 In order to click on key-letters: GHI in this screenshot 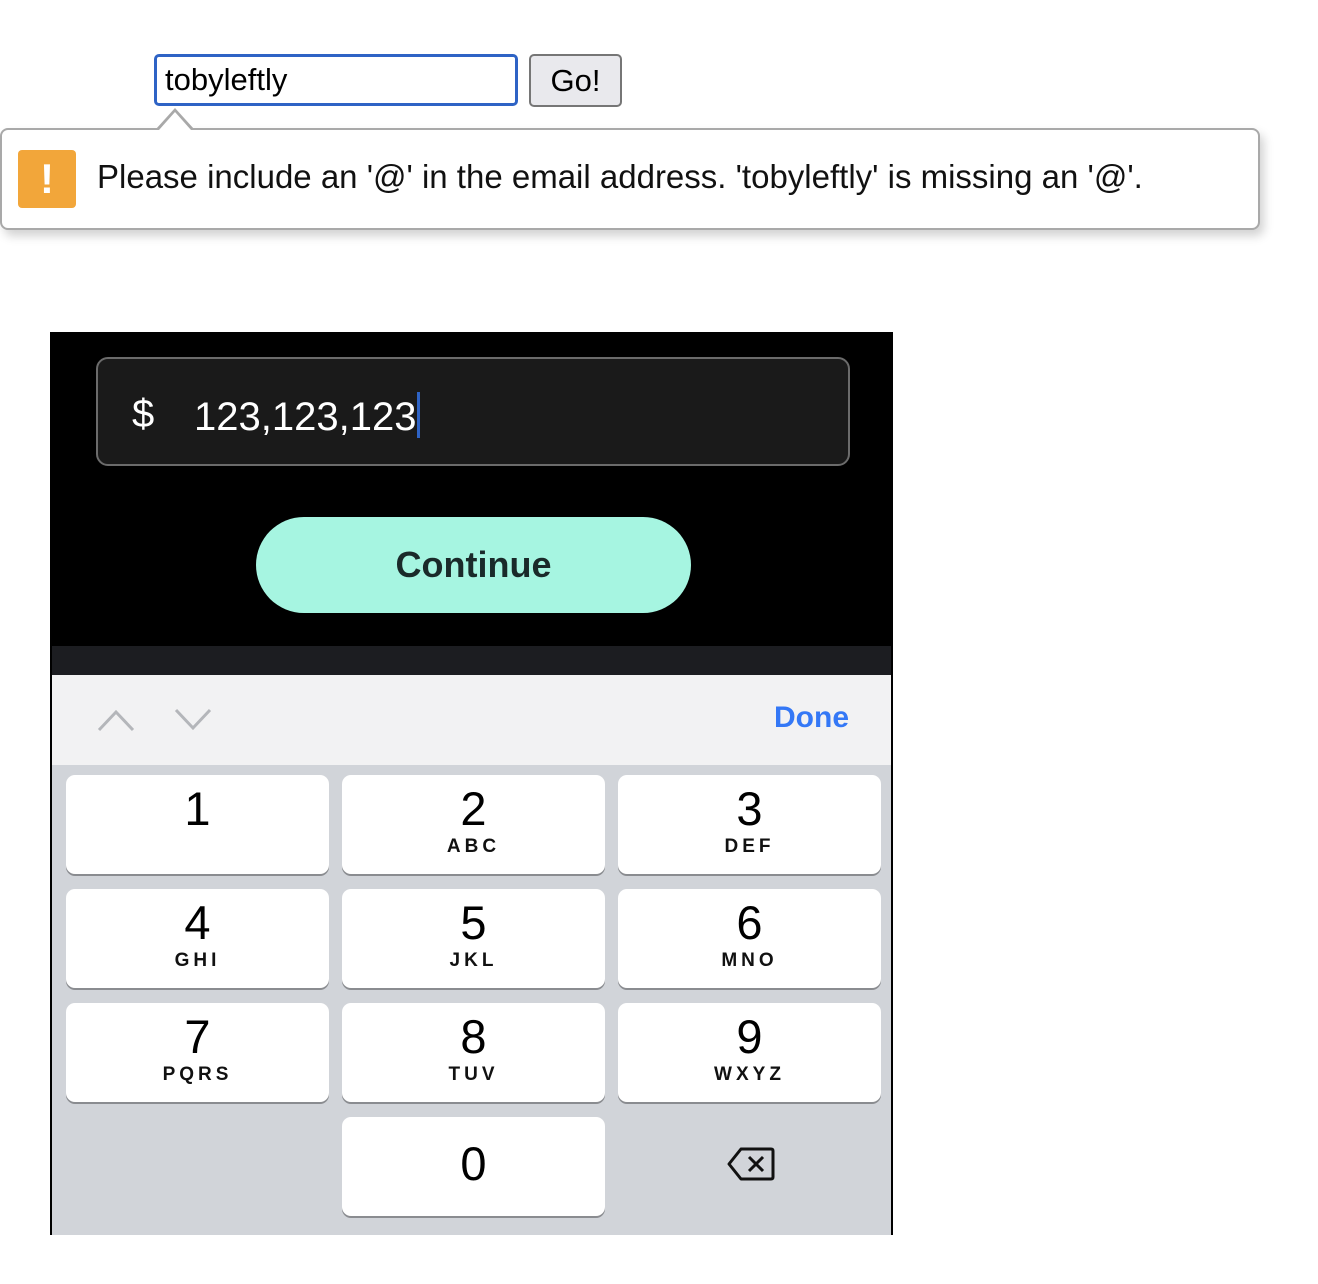, I will do `click(197, 960)`.